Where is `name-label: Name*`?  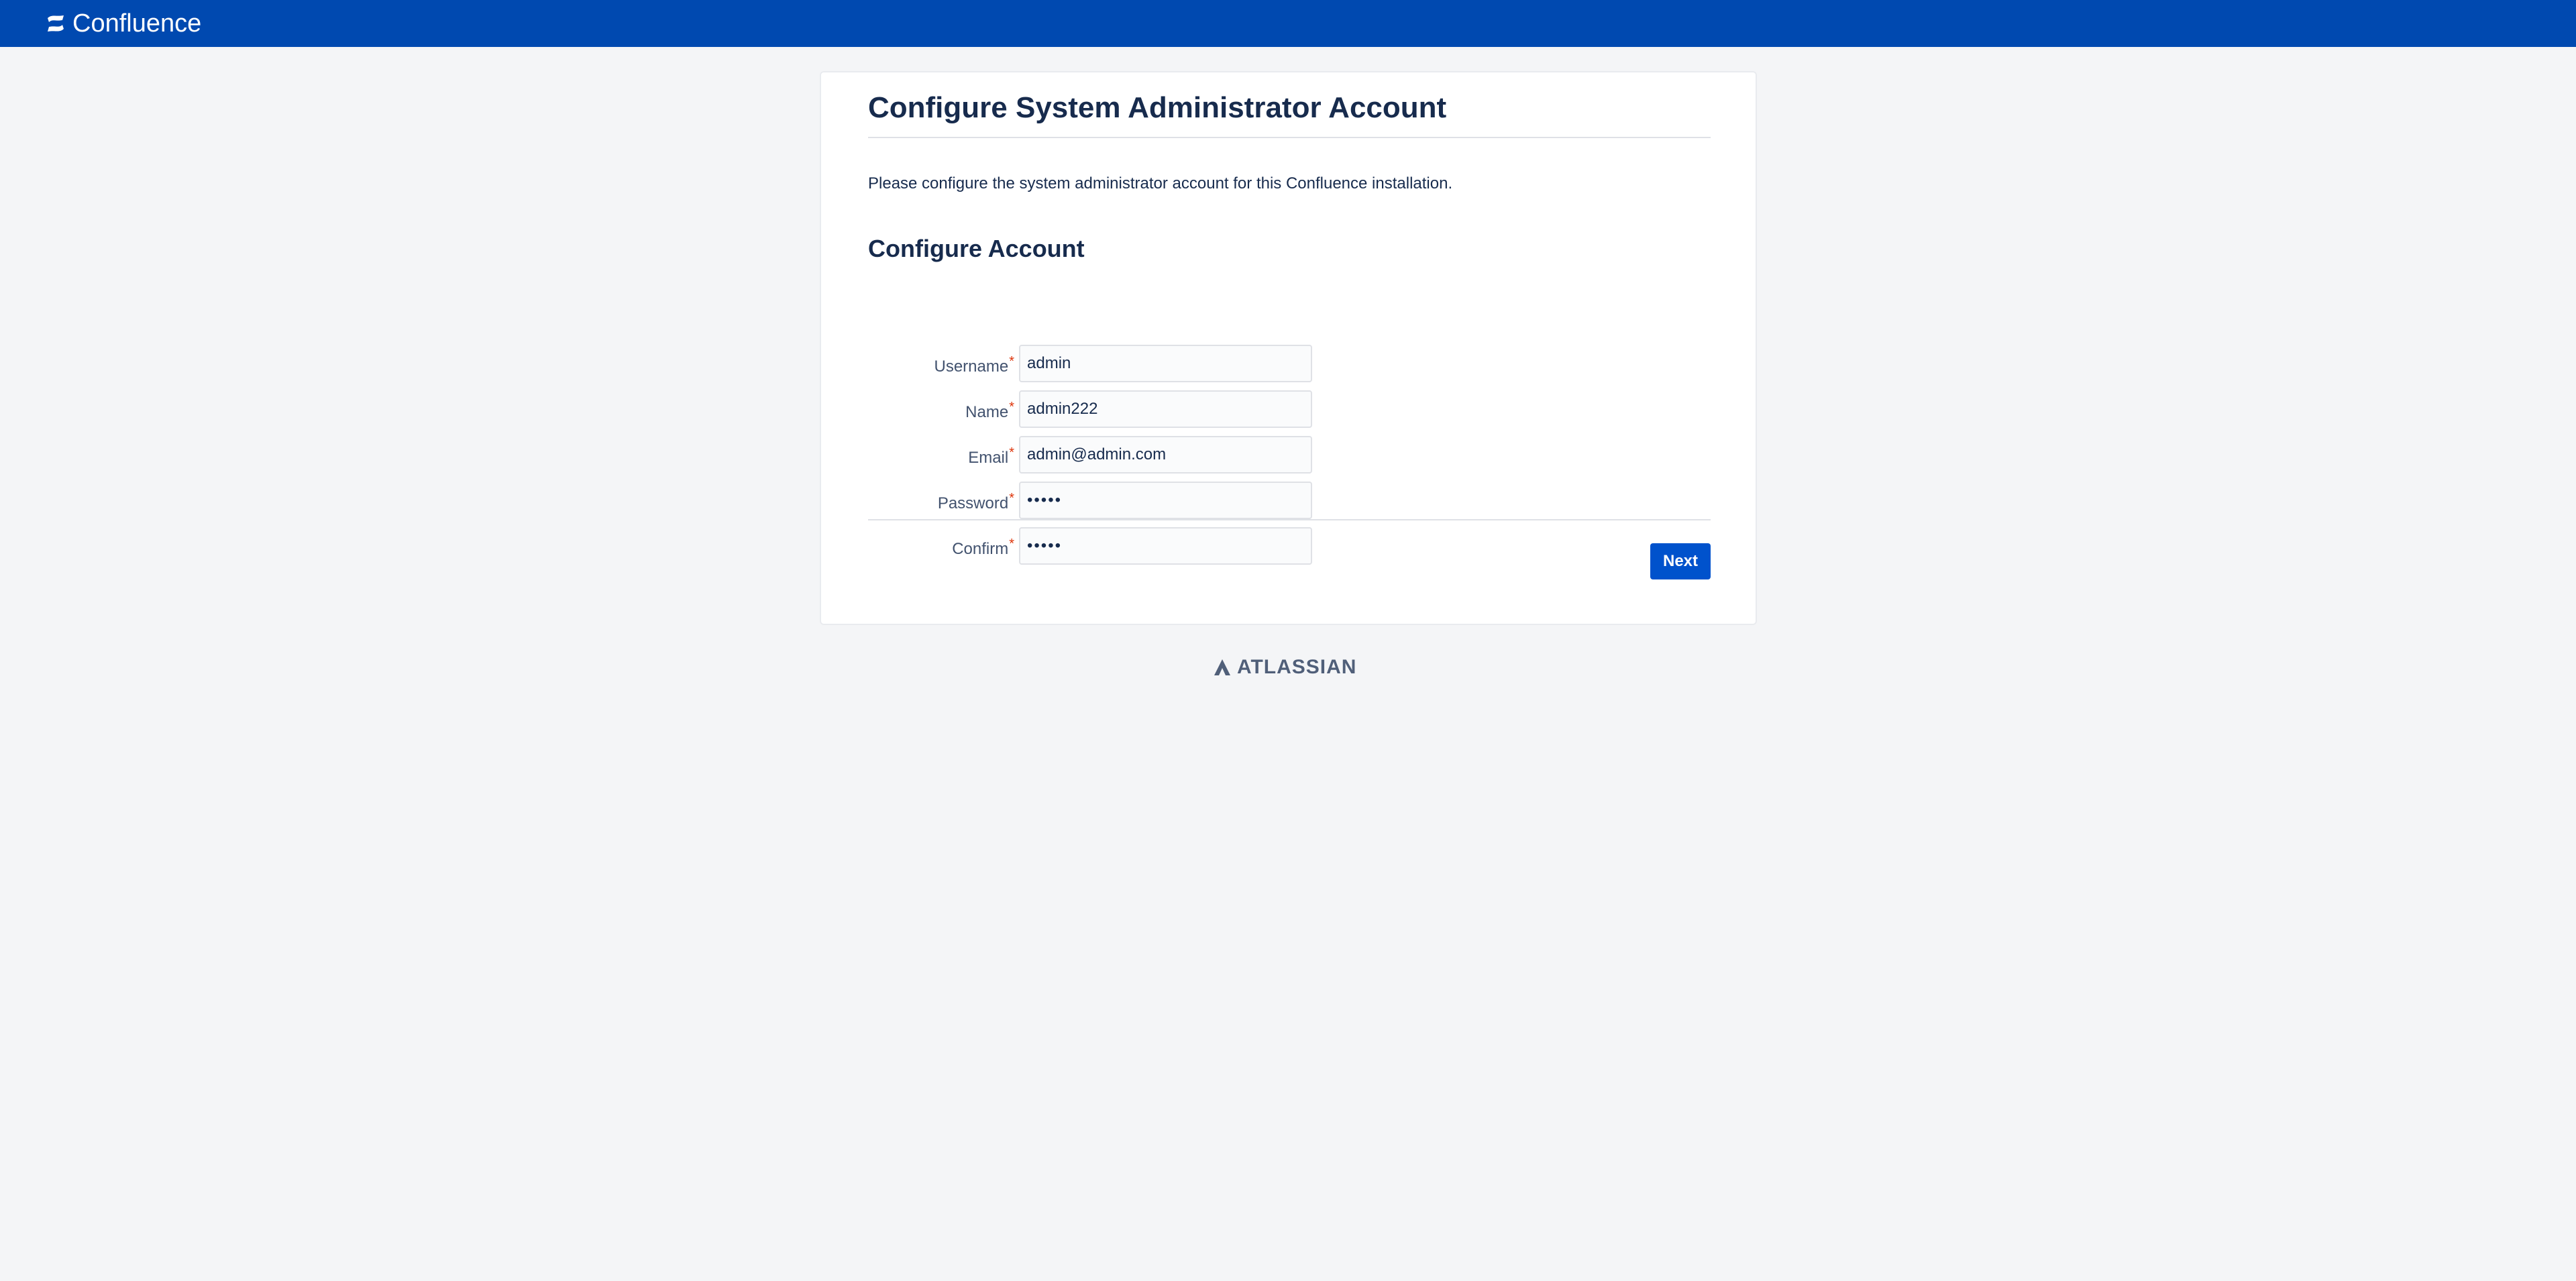 name-label: Name* is located at coordinates (941, 411).